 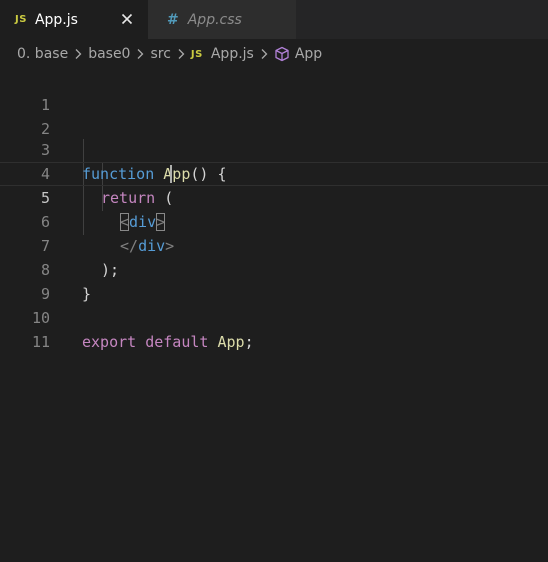 What do you see at coordinates (177, 342) in the screenshot?
I see `keyword-token: default` at bounding box center [177, 342].